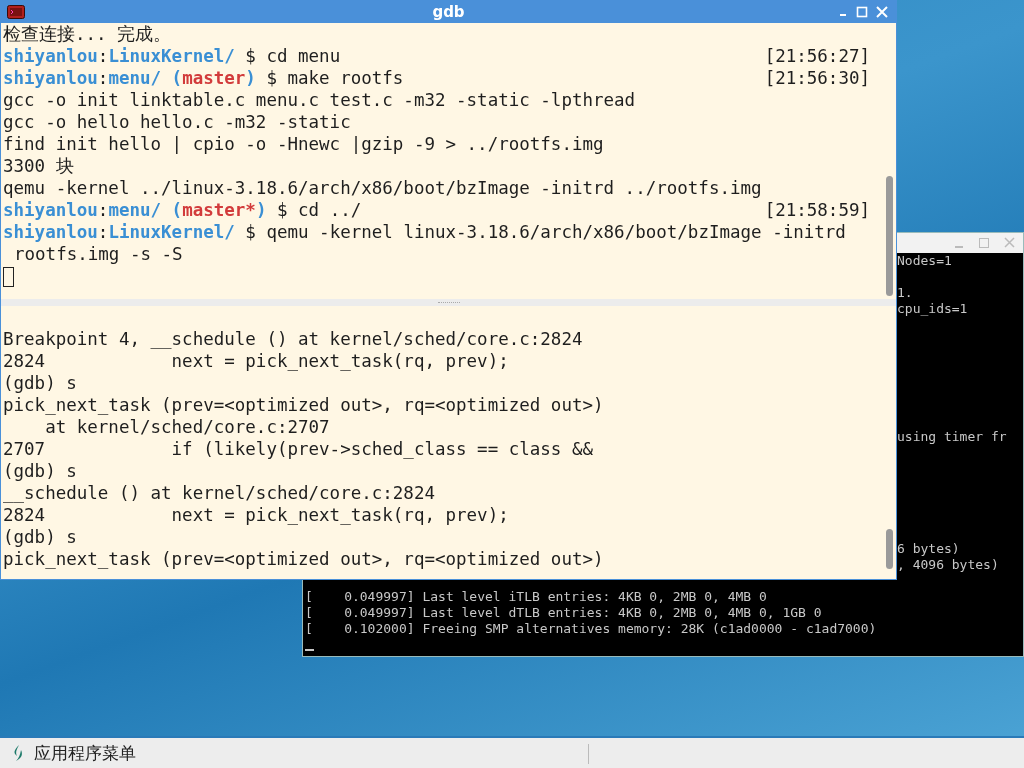 Image resolution: width=1024 pixels, height=768 pixels. What do you see at coordinates (563, 613) in the screenshot?
I see `console-line: [ 0.049997] Last level dTLB entries: 4KB 0, 2MB 0, 4MB 0, 1GB 0` at bounding box center [563, 613].